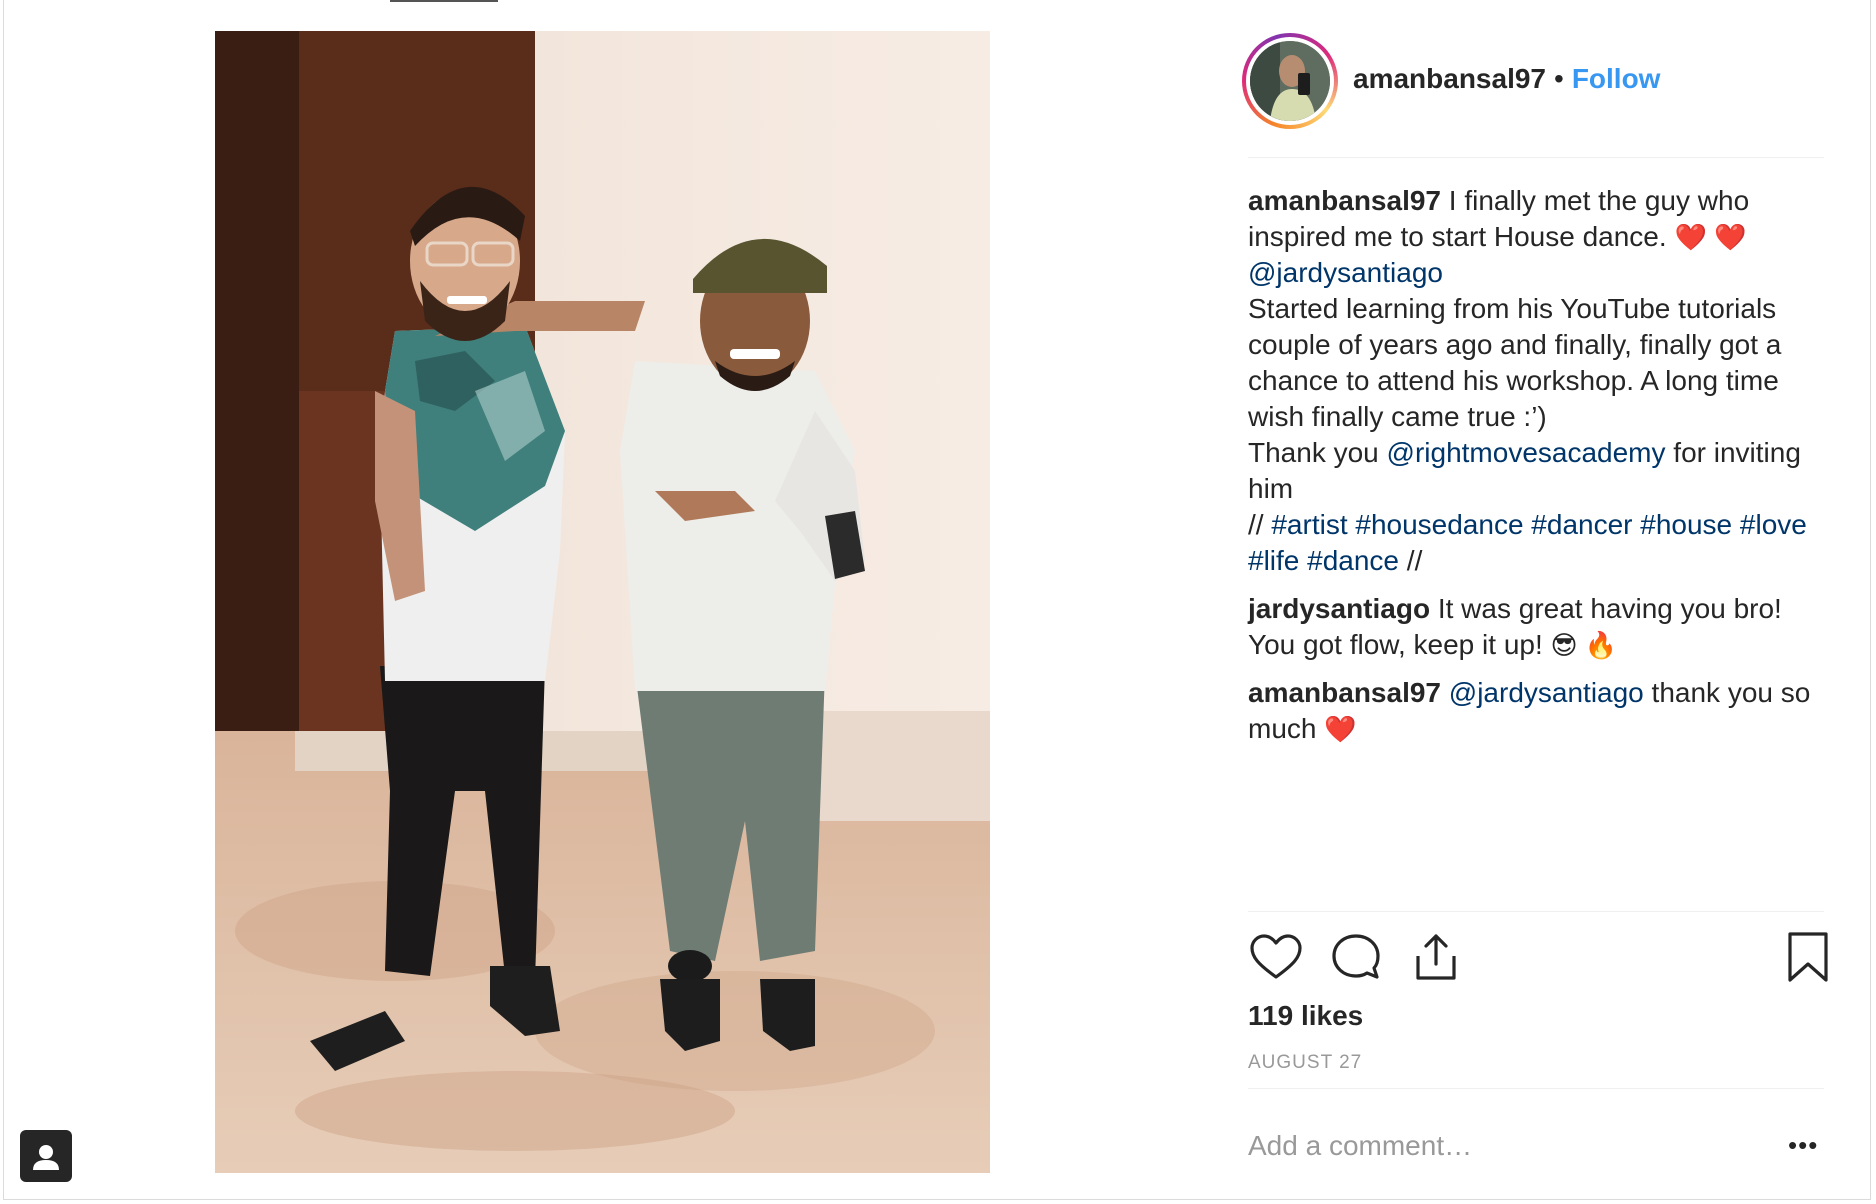  I want to click on caption-tags-post: //, so click(1414, 560).